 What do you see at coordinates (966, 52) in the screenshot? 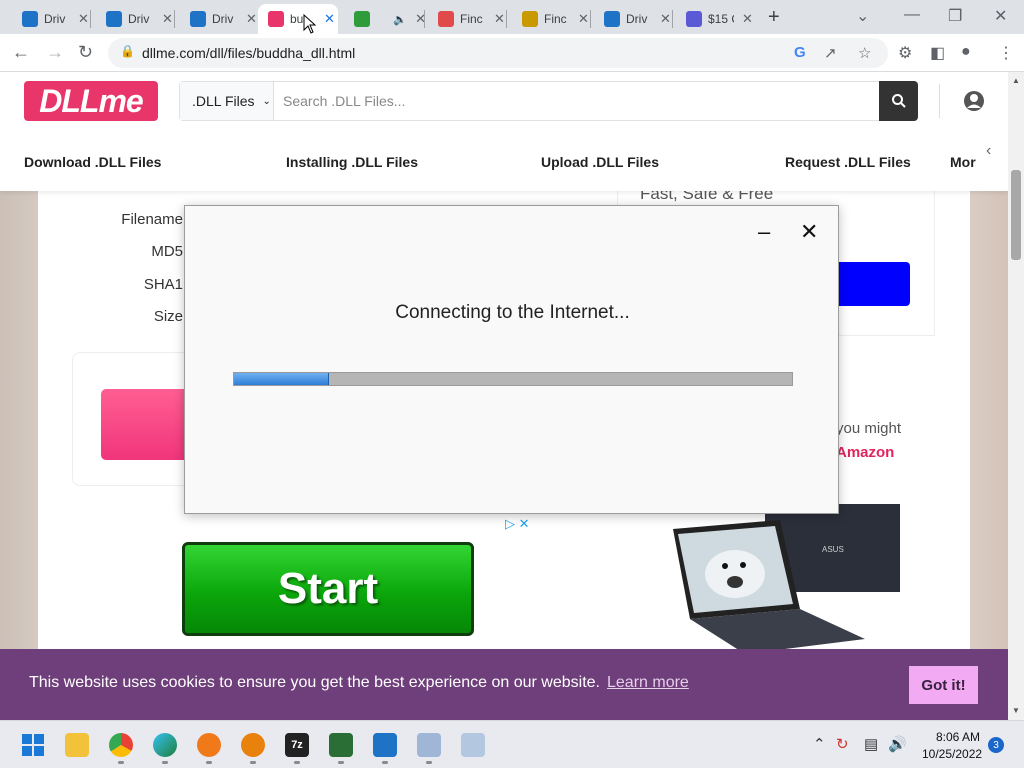
I see `profile-icon: ●` at bounding box center [966, 52].